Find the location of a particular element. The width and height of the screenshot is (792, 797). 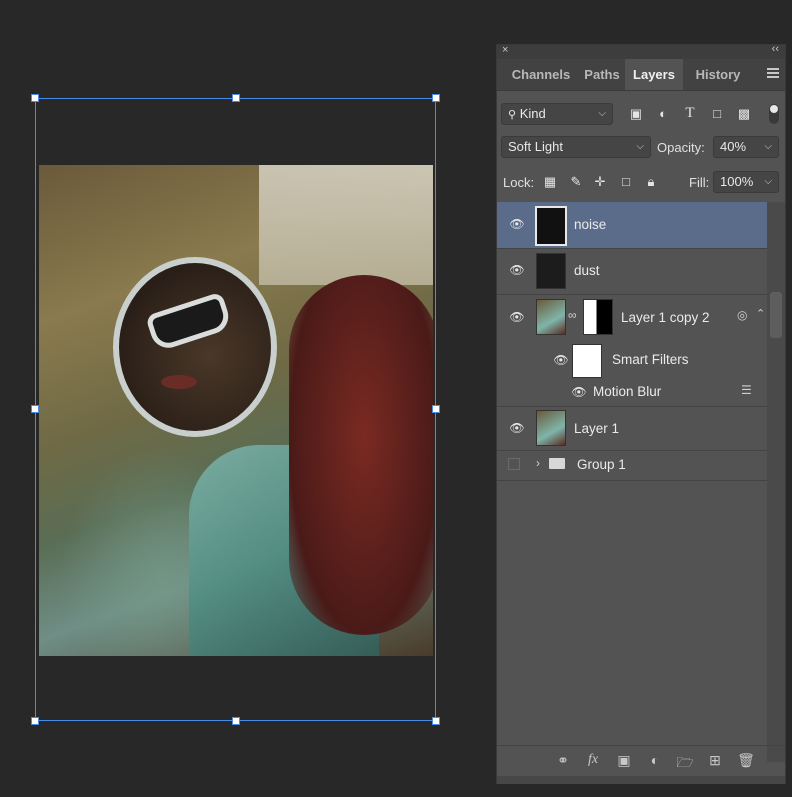

tab-history: History is located at coordinates (718, 74).